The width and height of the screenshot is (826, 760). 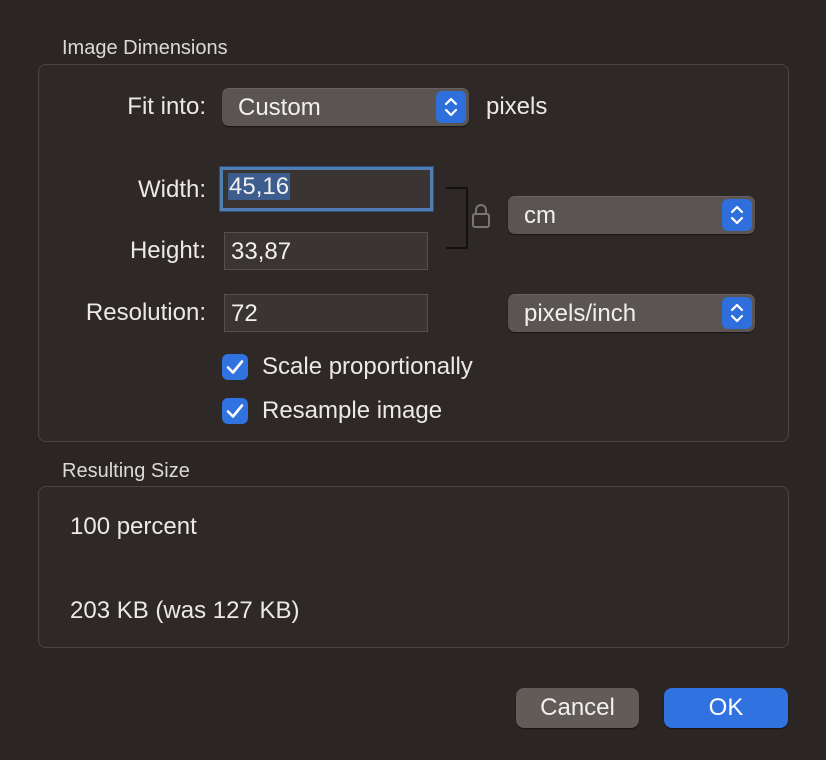 I want to click on fit-into-label: Fit into:, so click(x=166, y=106).